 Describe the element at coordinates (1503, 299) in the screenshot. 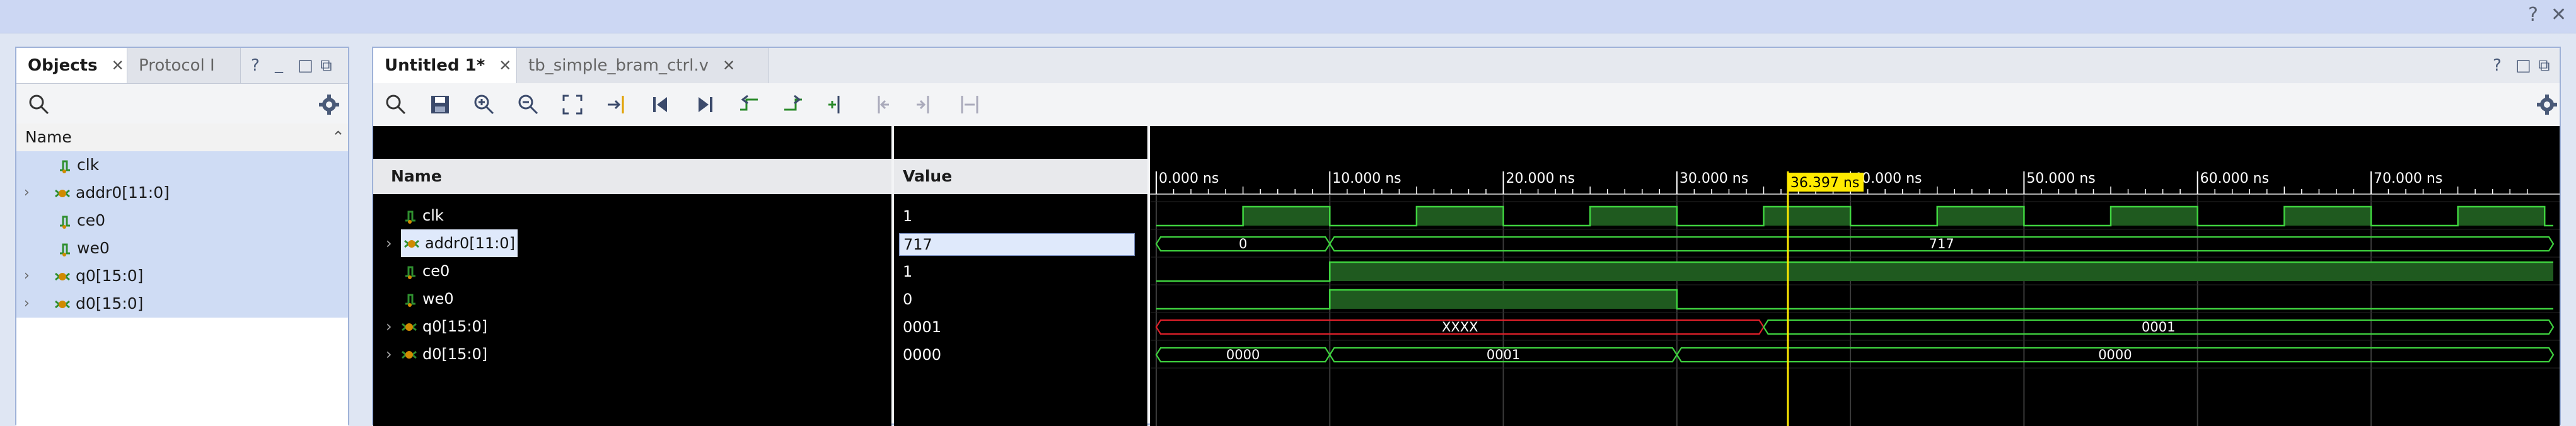

I see `we0-high-fill` at that location.